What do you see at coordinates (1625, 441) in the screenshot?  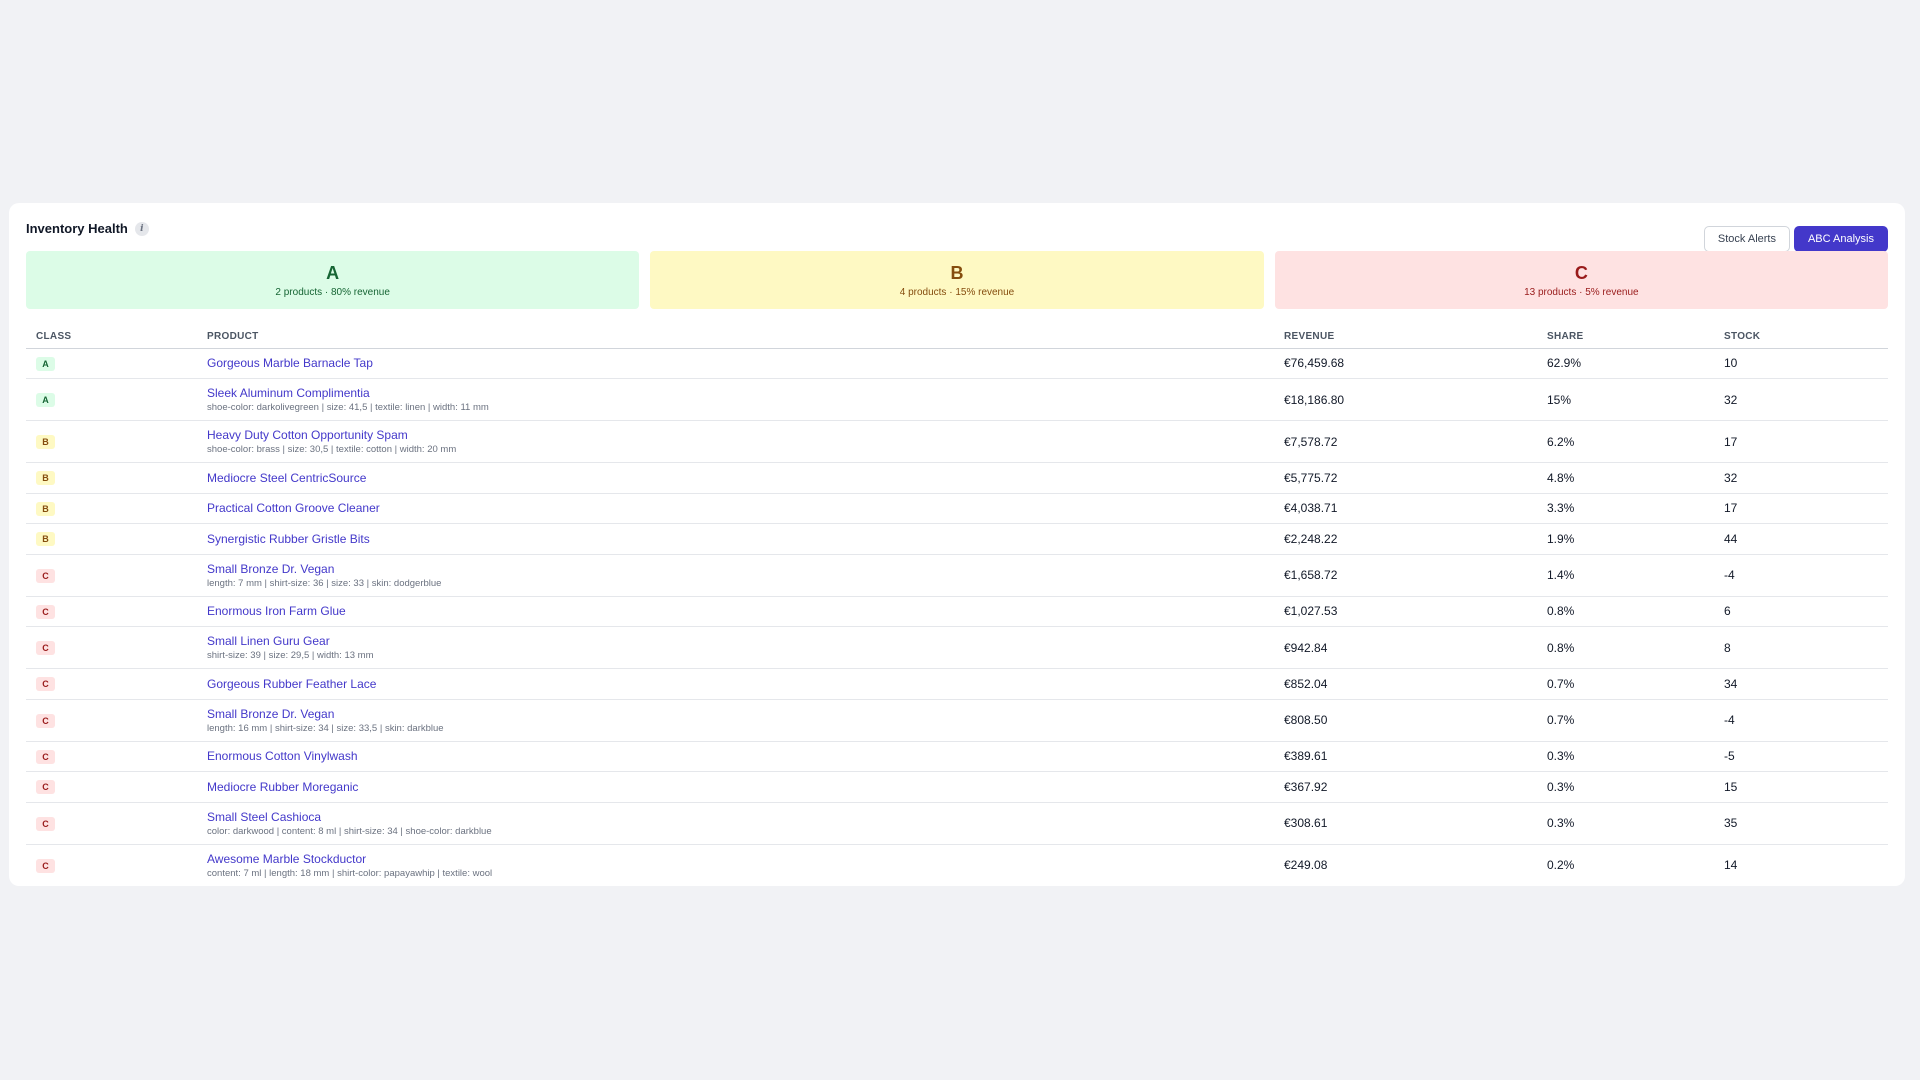 I see `share-cell: 6.2%` at bounding box center [1625, 441].